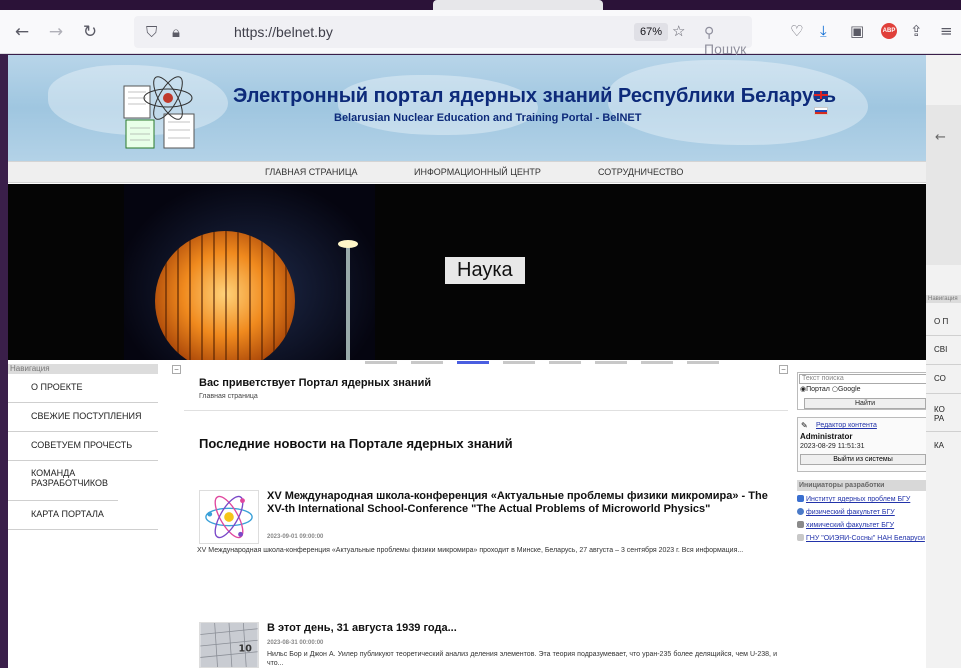 The width and height of the screenshot is (961, 668). I want to click on search-panel: Текст поиска ◉Портал ○Google Найти, so click(861, 391).